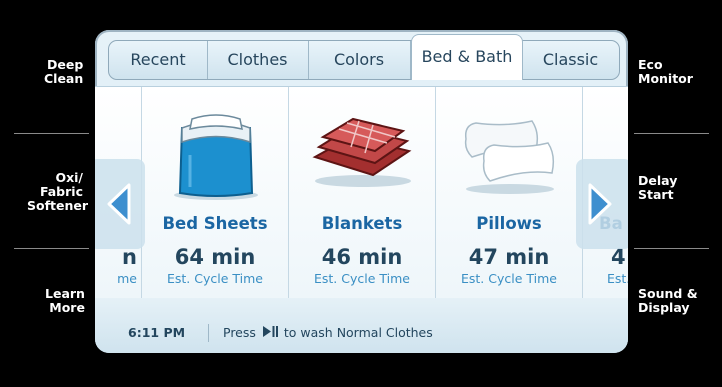  Describe the element at coordinates (65, 293) in the screenshot. I see `learn-more-label-1: Learn` at that location.